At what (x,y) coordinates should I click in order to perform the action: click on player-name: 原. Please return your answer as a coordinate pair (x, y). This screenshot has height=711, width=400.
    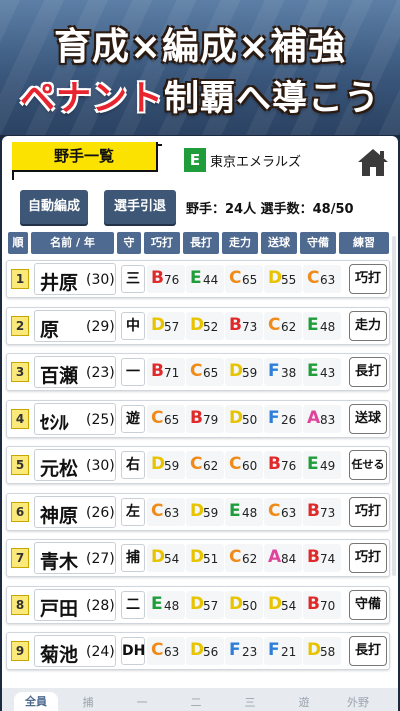
    Looking at the image, I should click on (50, 329).